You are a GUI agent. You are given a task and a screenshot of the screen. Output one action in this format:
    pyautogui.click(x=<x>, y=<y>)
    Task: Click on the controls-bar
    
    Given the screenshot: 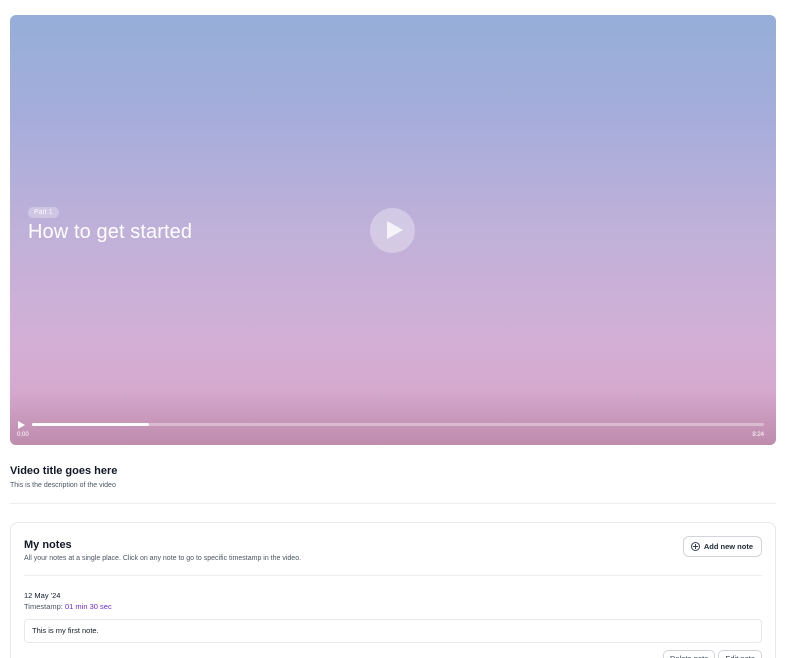 What is the action you would take?
    pyautogui.click(x=393, y=415)
    